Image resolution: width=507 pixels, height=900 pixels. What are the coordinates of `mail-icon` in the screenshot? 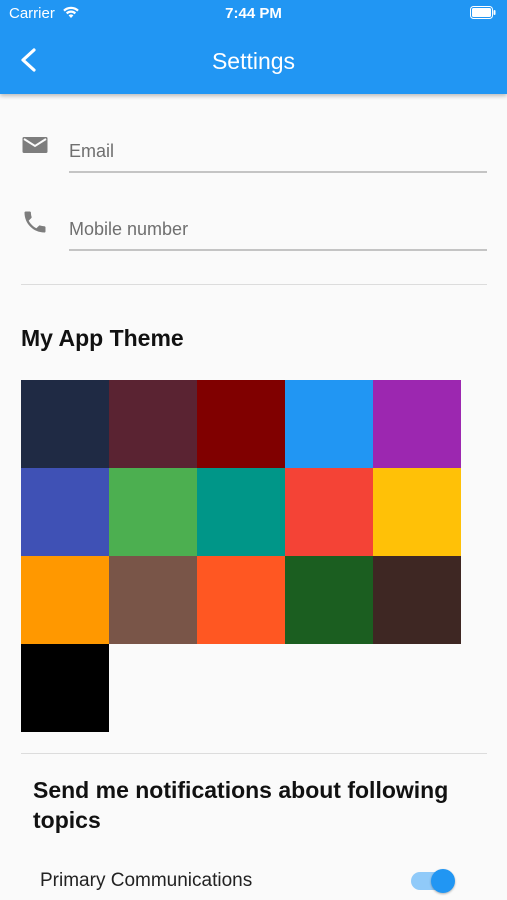 It's located at (35, 145).